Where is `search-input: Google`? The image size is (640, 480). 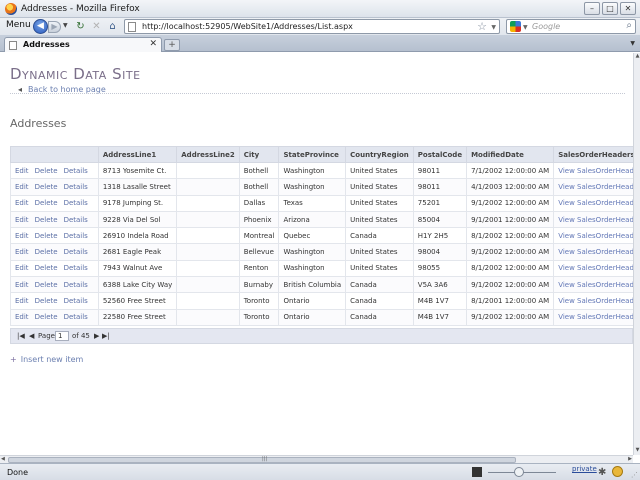 search-input: Google is located at coordinates (546, 26).